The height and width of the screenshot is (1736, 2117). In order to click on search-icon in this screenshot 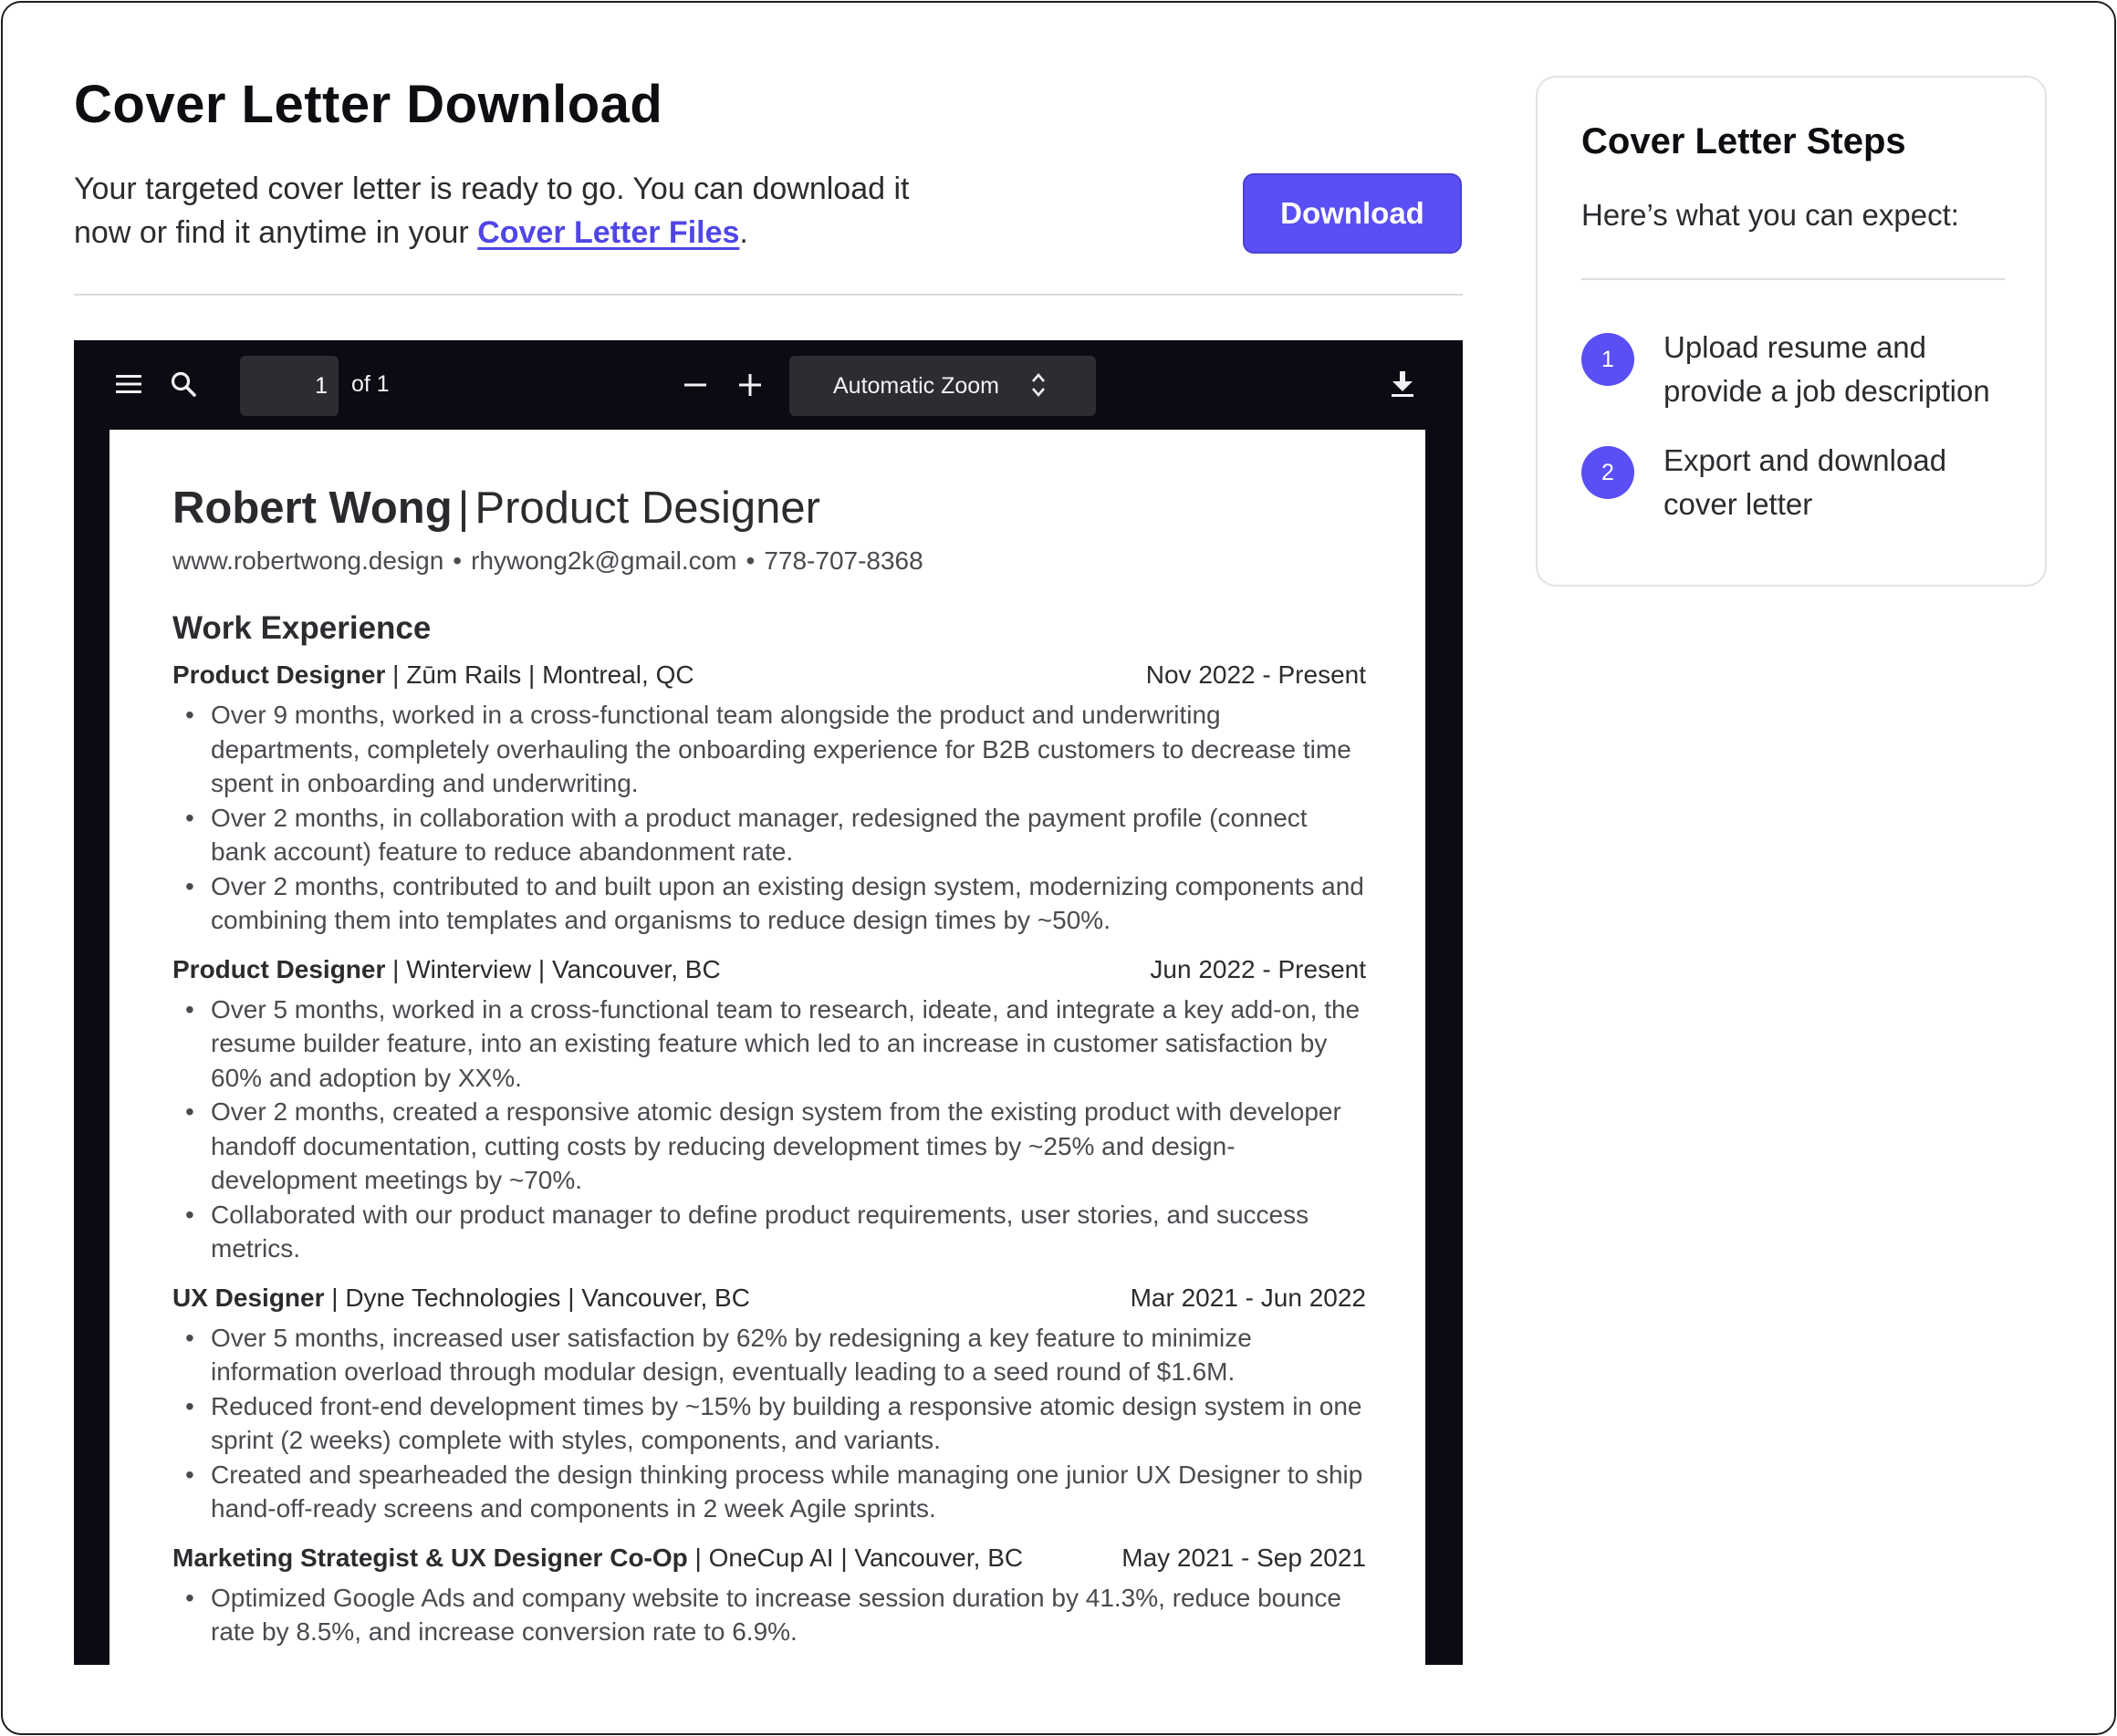, I will do `click(183, 384)`.